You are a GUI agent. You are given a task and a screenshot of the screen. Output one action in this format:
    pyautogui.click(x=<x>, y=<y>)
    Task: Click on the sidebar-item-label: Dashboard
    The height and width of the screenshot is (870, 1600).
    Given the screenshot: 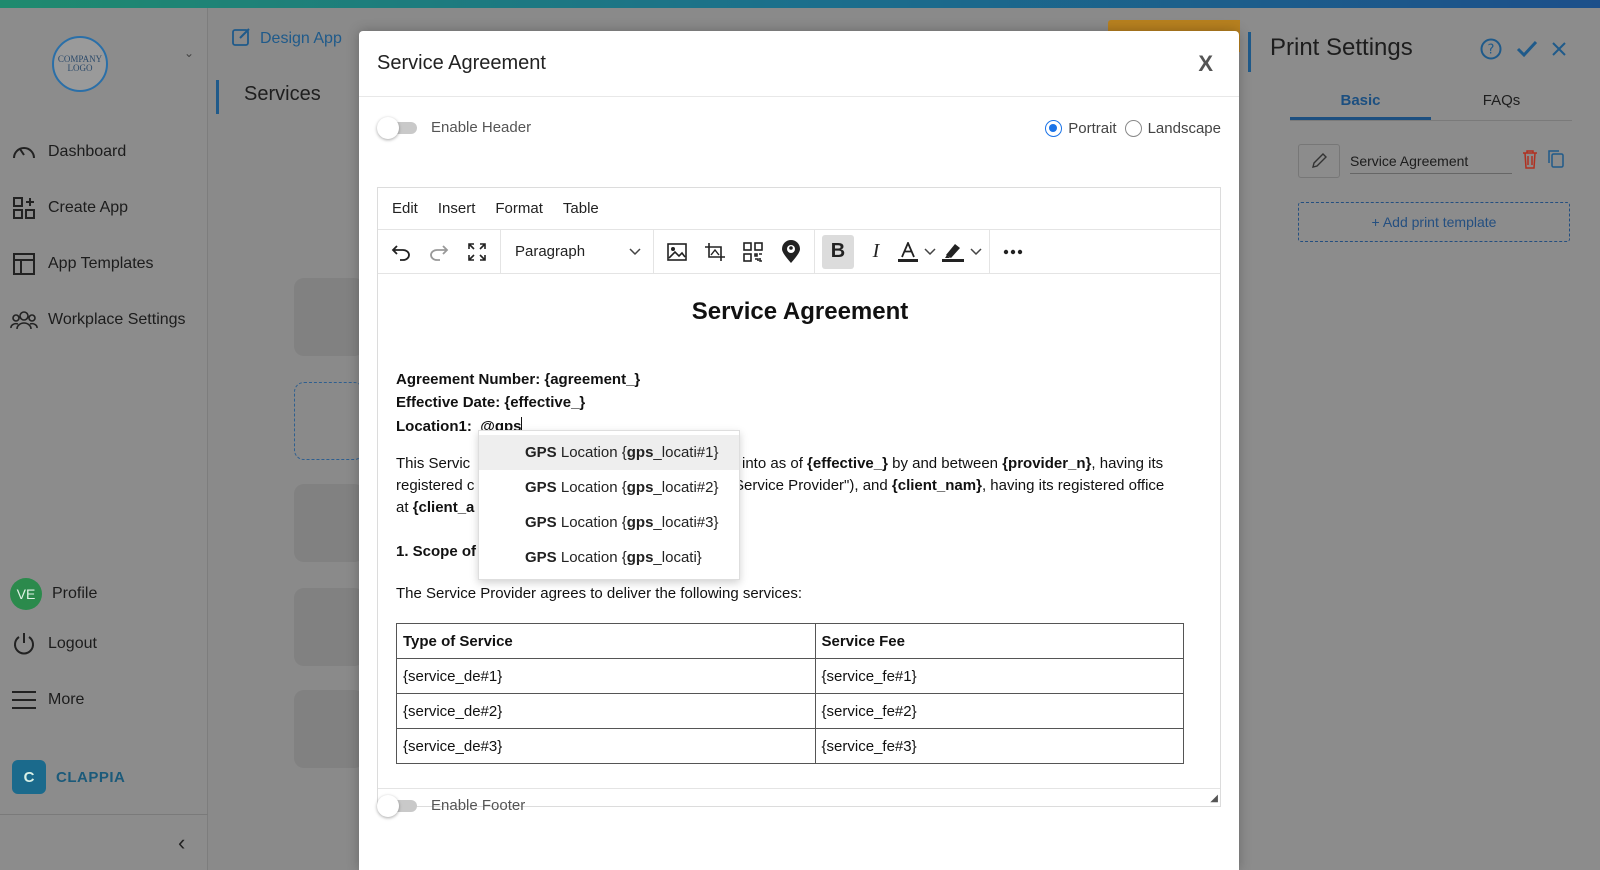 What is the action you would take?
    pyautogui.click(x=87, y=151)
    